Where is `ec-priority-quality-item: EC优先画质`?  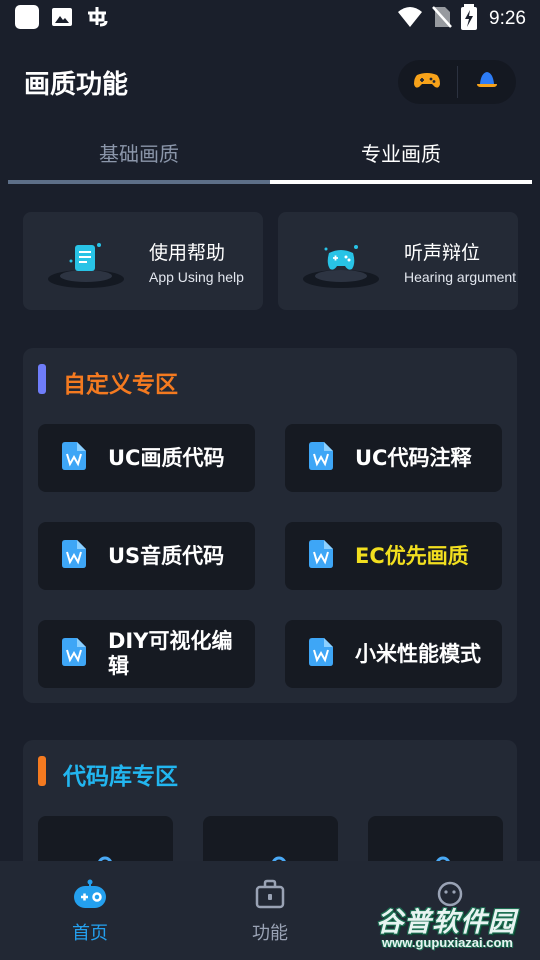 ec-priority-quality-item: EC优先画质 is located at coordinates (393, 556).